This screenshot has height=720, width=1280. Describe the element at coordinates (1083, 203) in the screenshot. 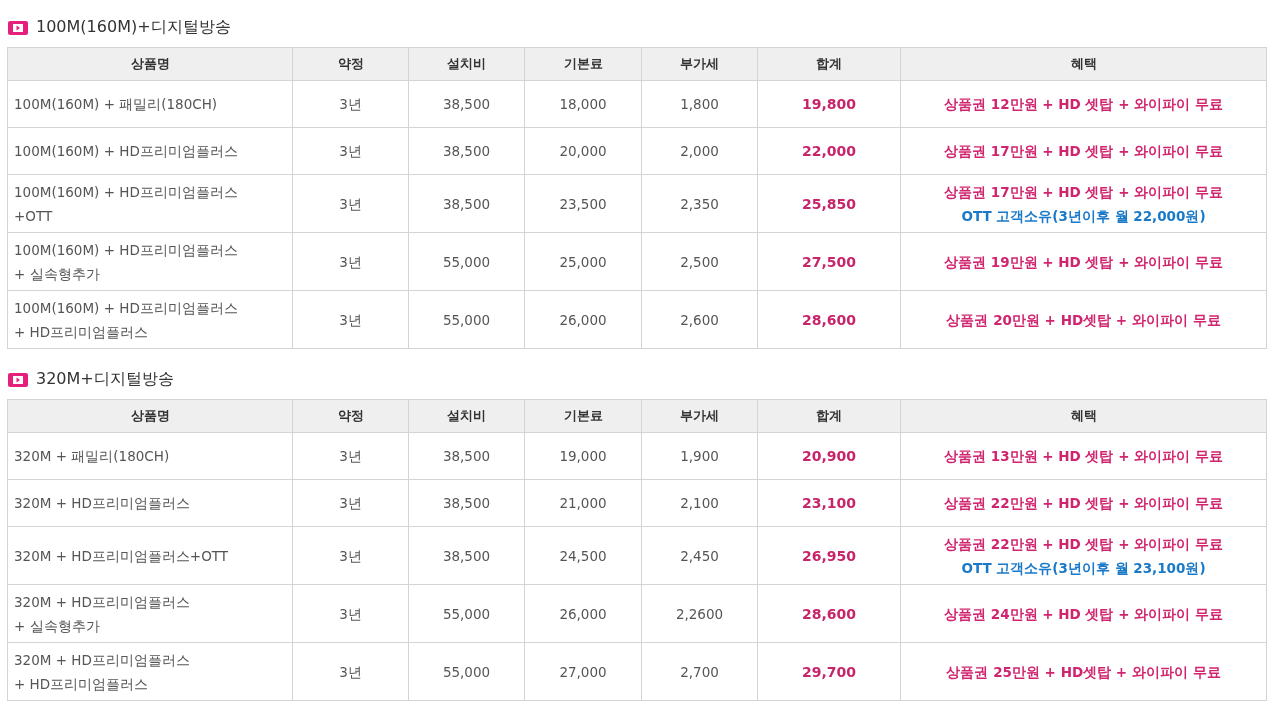

I see `benefit-cell: 상품권 17만원 + HD 셋탑 + 와이파이 무료 OTT 고객소유(3년이후 월 22,000원)` at that location.